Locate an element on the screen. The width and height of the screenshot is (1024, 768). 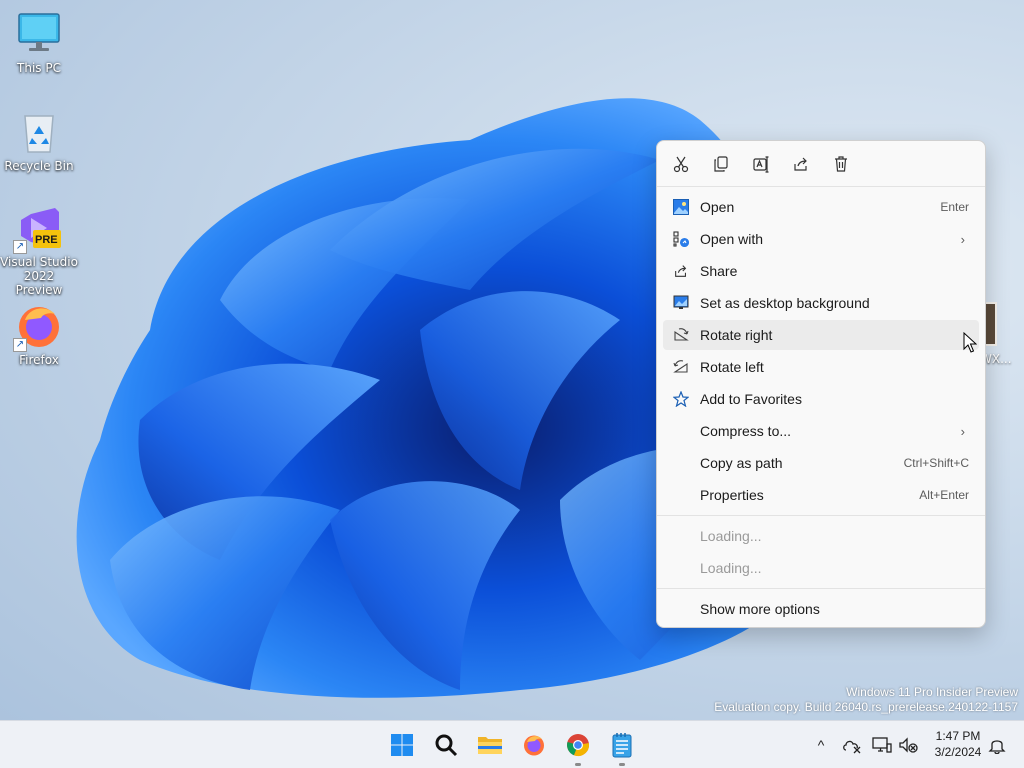
menu-item-rotate-left: Rotate left is located at coordinates (821, 367).